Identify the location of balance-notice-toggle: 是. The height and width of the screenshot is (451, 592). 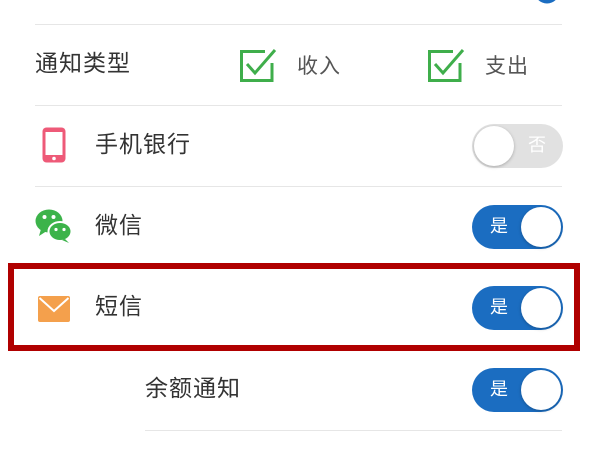
(517, 390).